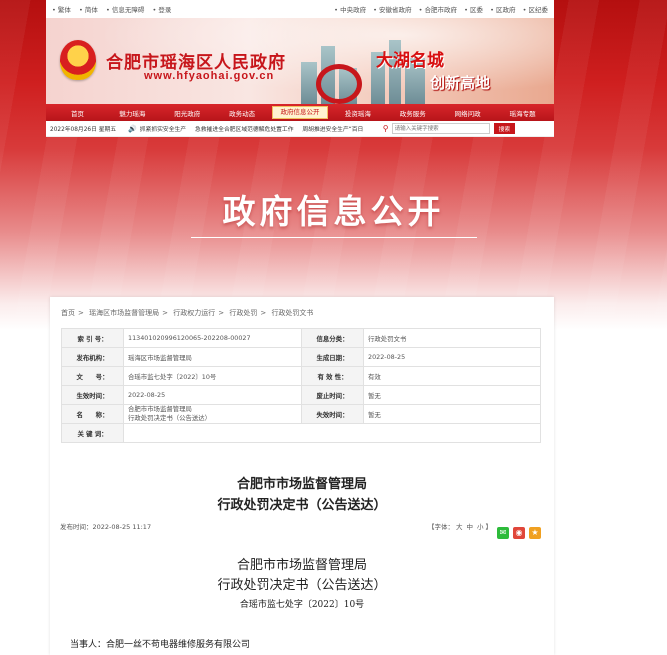  What do you see at coordinates (244, 130) in the screenshot?
I see `news-item: 急救摧进全合肥区域范德解危处置工作` at bounding box center [244, 130].